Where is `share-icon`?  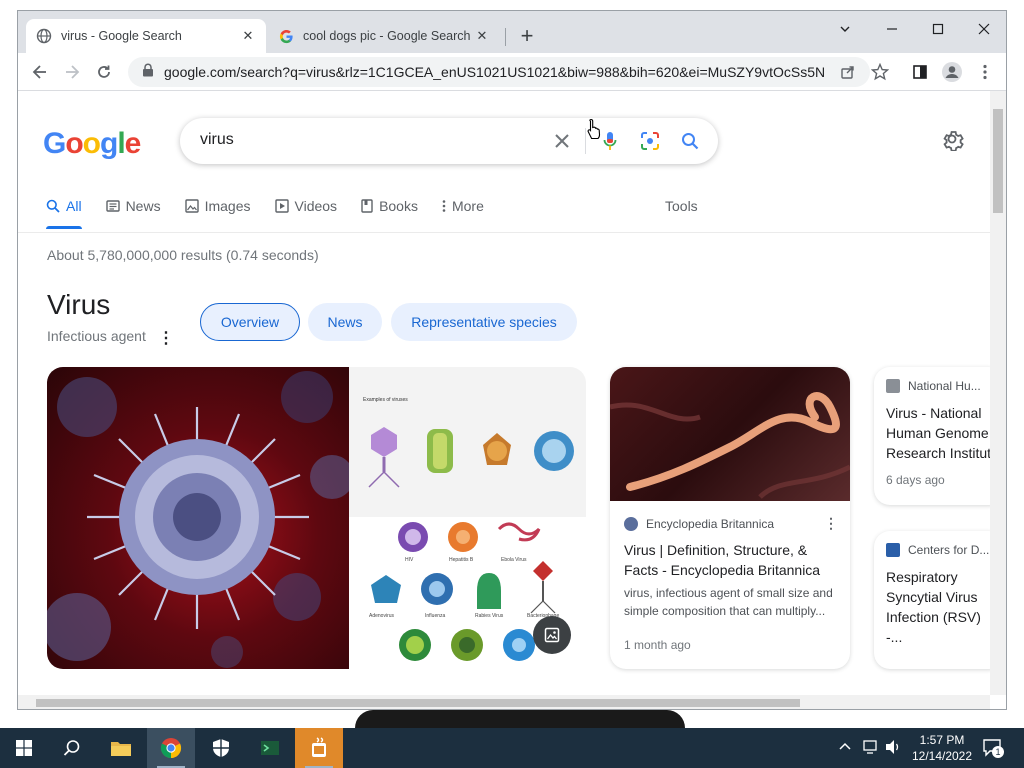
share-icon is located at coordinates (848, 72).